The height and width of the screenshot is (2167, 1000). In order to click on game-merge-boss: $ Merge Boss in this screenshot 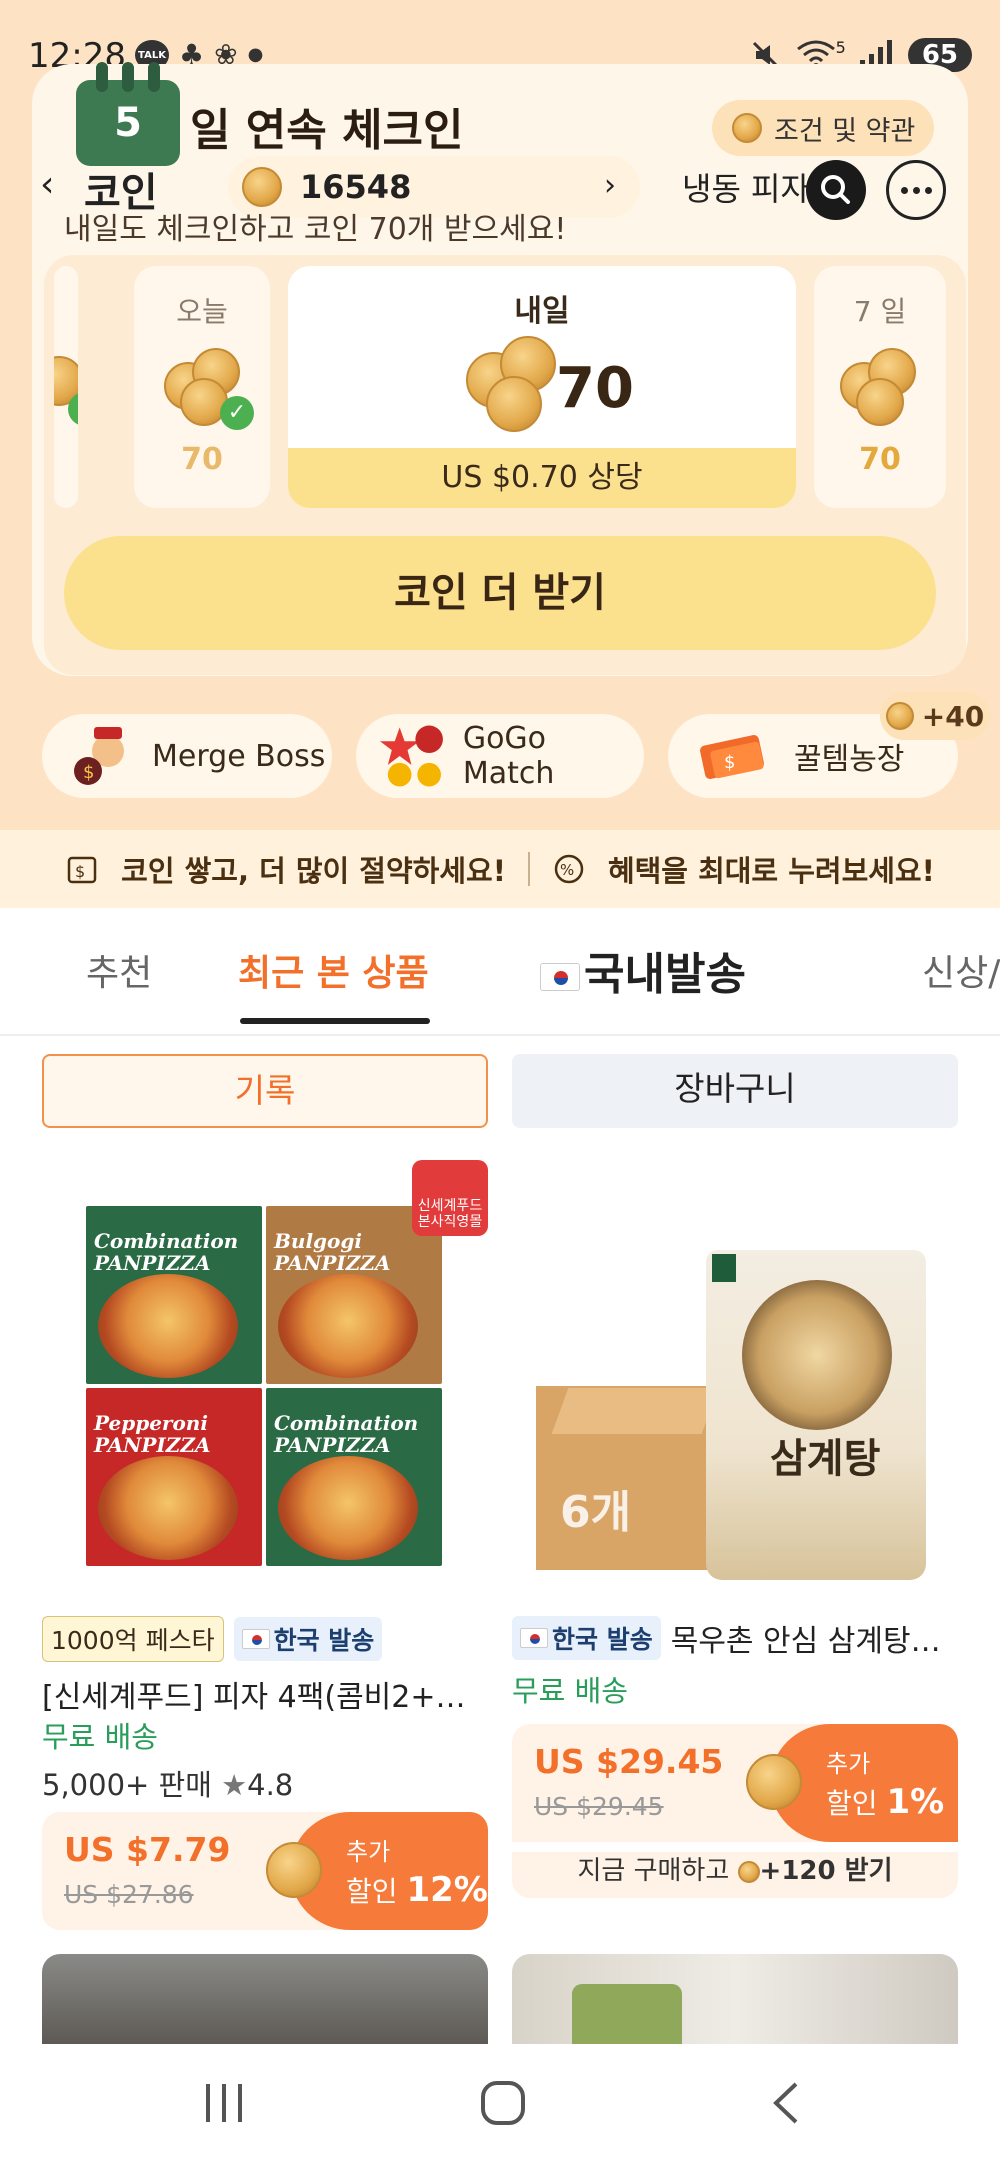, I will do `click(187, 756)`.